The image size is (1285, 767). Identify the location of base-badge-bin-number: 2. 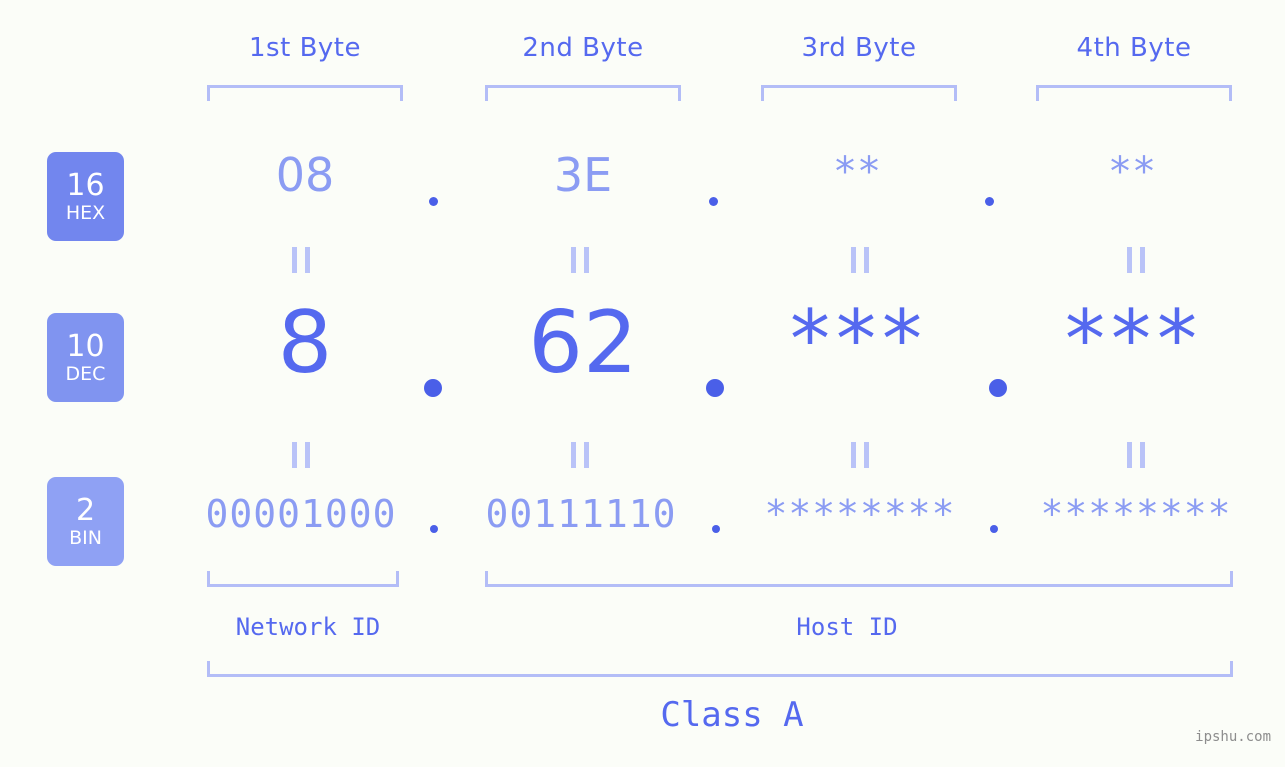
(85, 510).